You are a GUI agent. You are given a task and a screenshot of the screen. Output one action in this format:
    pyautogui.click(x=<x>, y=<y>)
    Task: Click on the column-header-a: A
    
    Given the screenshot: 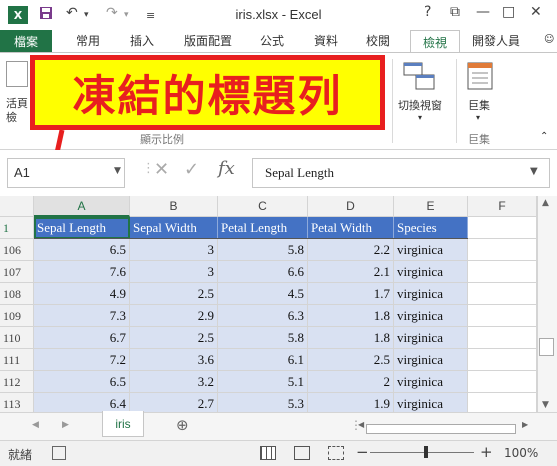 What is the action you would take?
    pyautogui.click(x=82, y=206)
    